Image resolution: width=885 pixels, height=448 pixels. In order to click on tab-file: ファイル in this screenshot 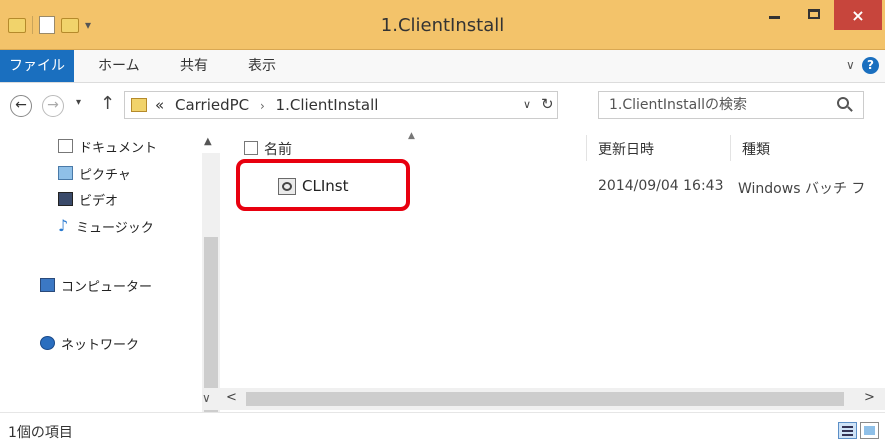, I will do `click(37, 66)`.